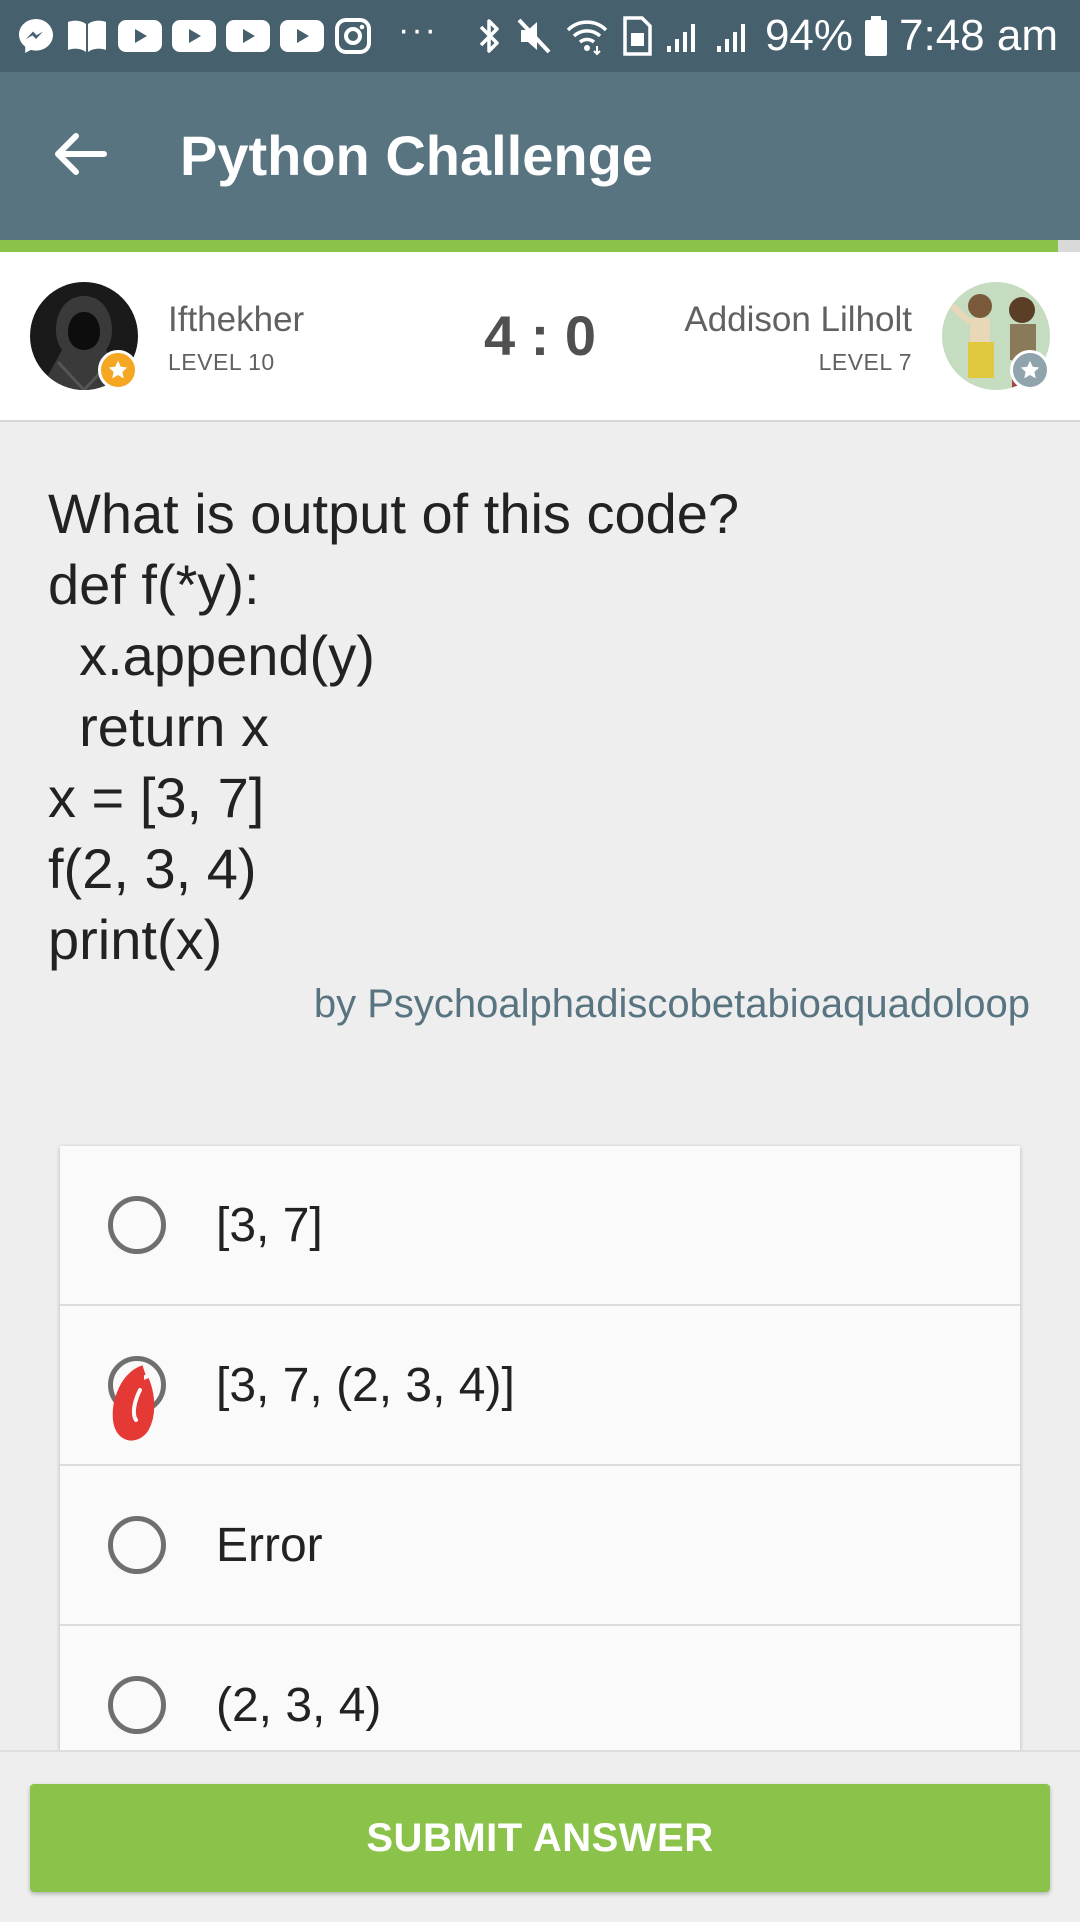 The width and height of the screenshot is (1080, 1922). I want to click on answer-option: Error, so click(540, 1546).